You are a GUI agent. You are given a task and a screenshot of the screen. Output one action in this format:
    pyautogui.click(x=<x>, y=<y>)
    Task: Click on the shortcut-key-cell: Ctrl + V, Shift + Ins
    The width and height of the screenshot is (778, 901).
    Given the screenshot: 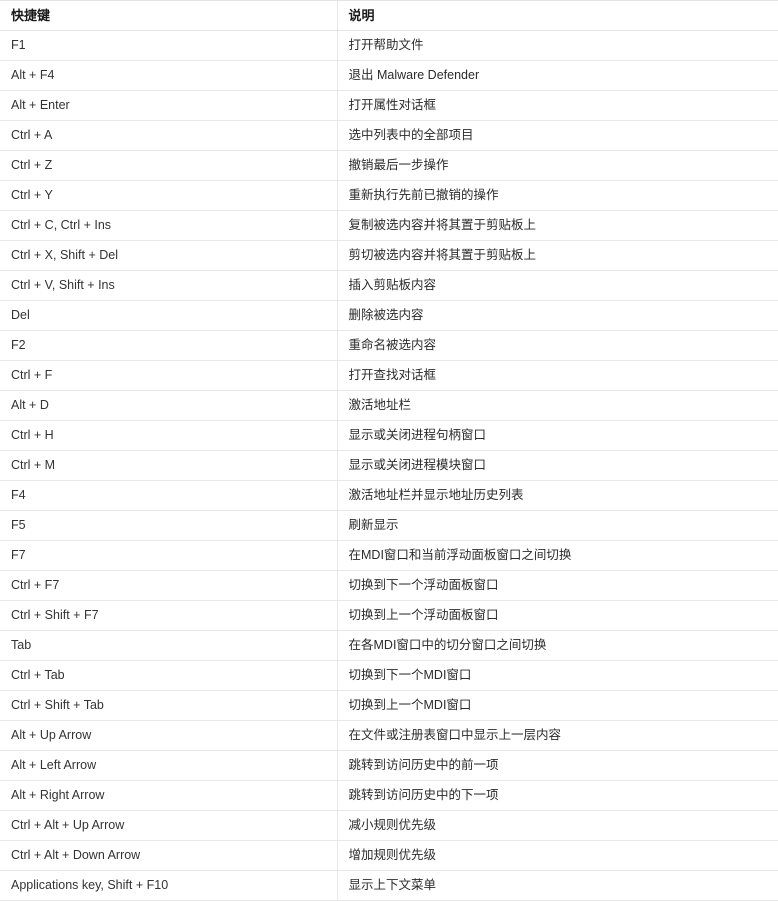 What is the action you would take?
    pyautogui.click(x=168, y=285)
    